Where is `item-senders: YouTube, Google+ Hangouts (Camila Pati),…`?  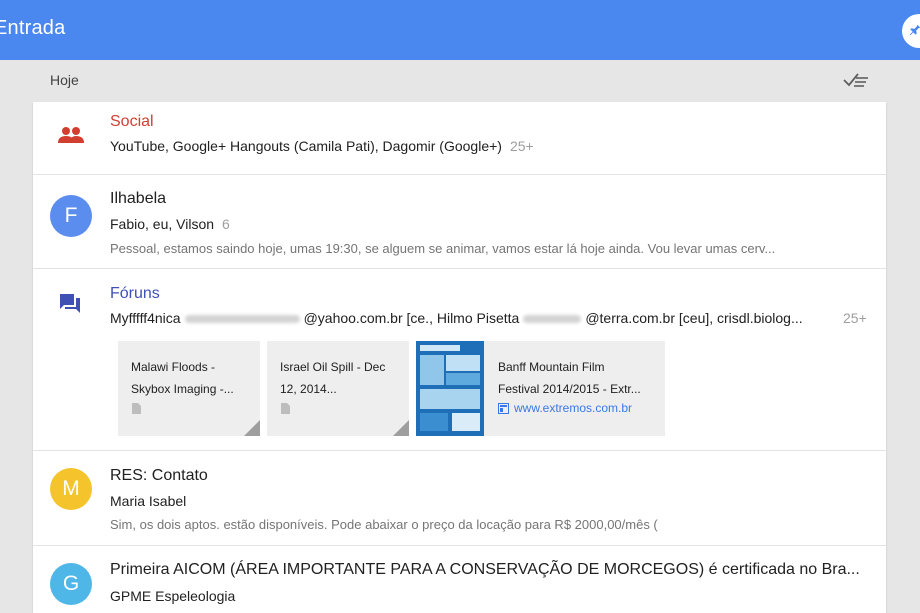
item-senders: YouTube, Google+ Hangouts (Camila Pati),… is located at coordinates (322, 146).